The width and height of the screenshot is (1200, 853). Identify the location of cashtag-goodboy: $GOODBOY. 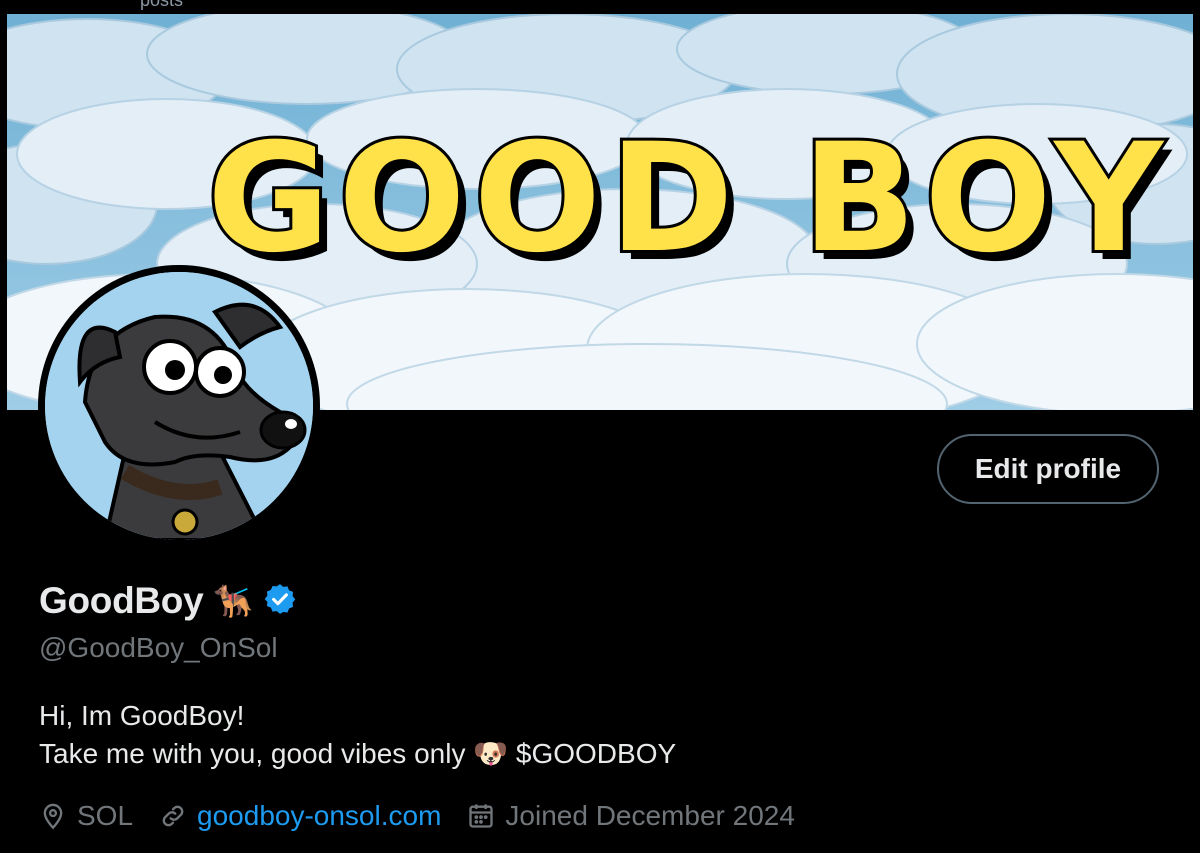
(596, 753).